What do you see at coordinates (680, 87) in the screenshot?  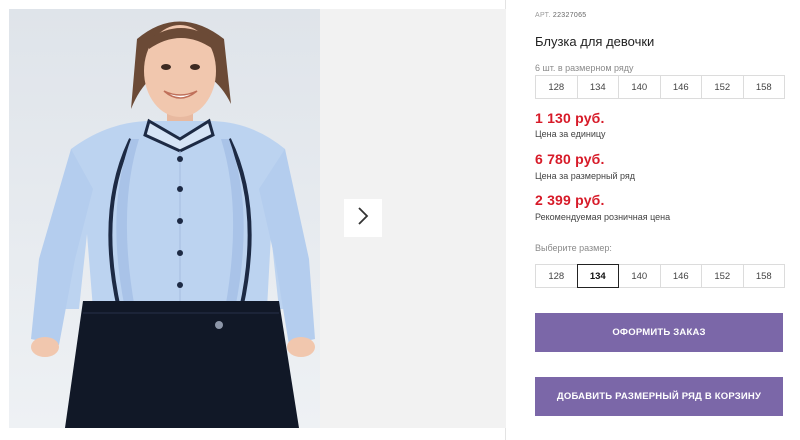 I see `pack-size-cell: 146` at bounding box center [680, 87].